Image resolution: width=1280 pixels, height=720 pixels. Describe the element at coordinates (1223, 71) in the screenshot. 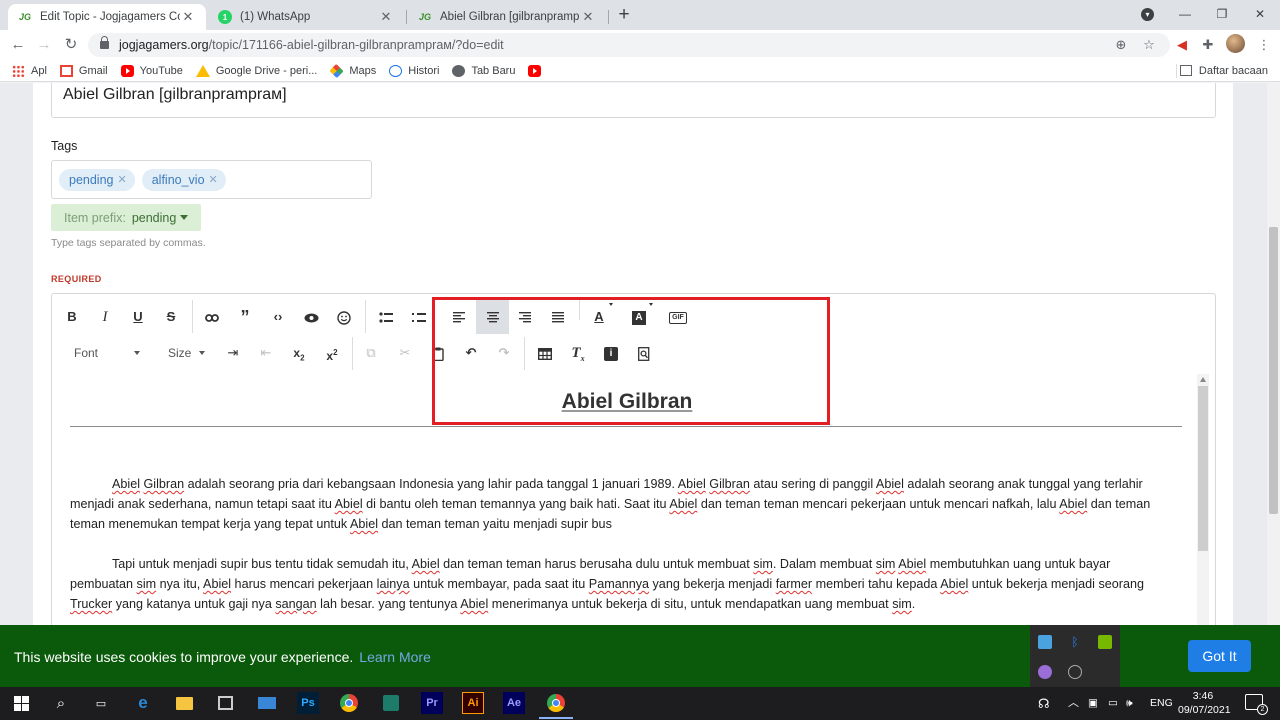

I see `reading-list-button: Daftar bacaan` at that location.